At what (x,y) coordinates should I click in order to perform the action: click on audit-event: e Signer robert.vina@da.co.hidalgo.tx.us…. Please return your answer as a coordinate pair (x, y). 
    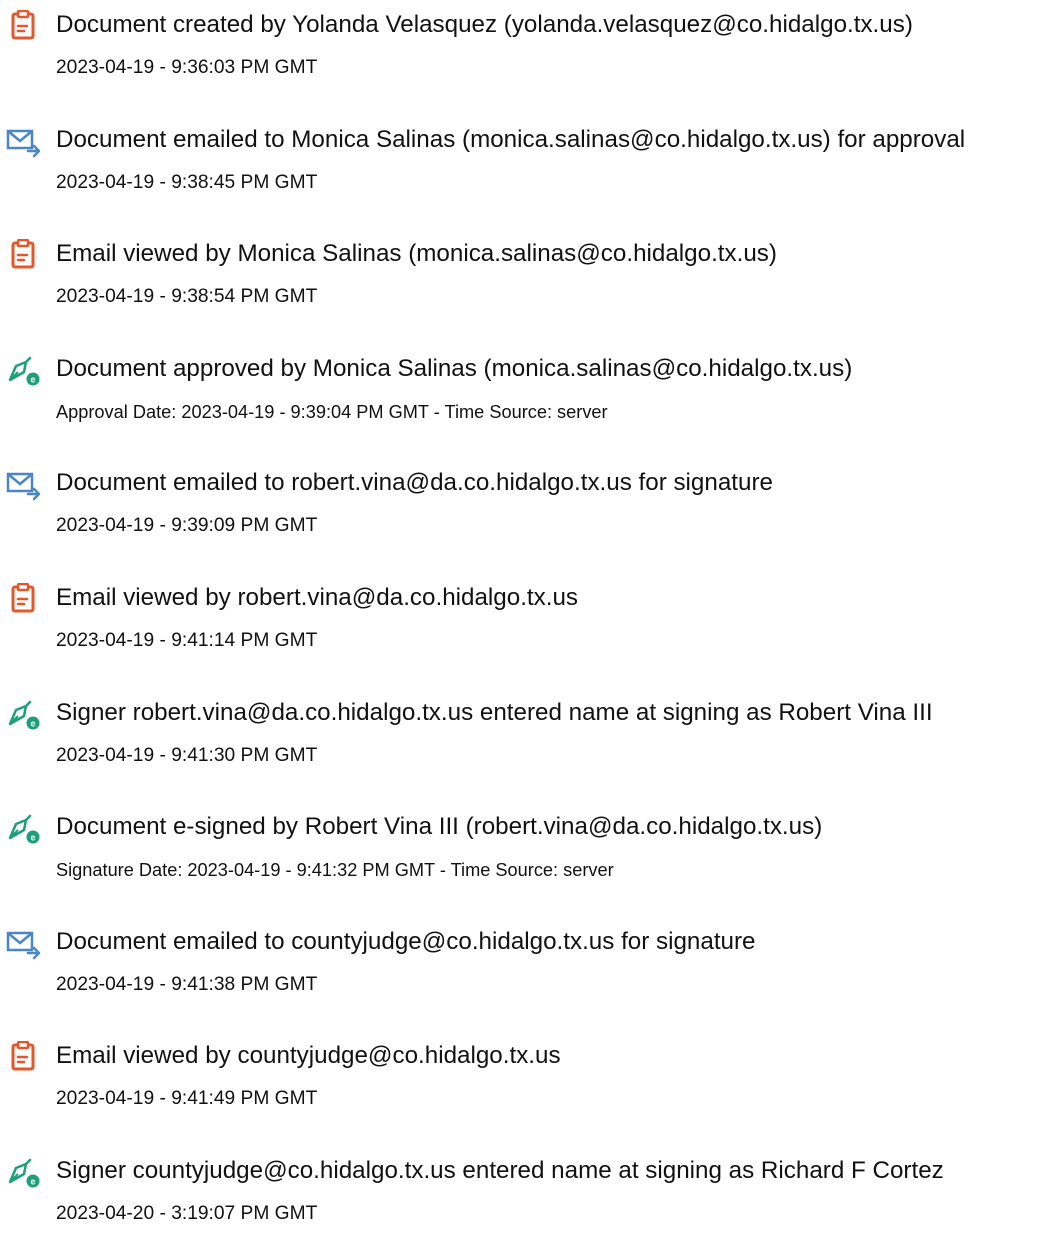
    Looking at the image, I should click on (529, 738).